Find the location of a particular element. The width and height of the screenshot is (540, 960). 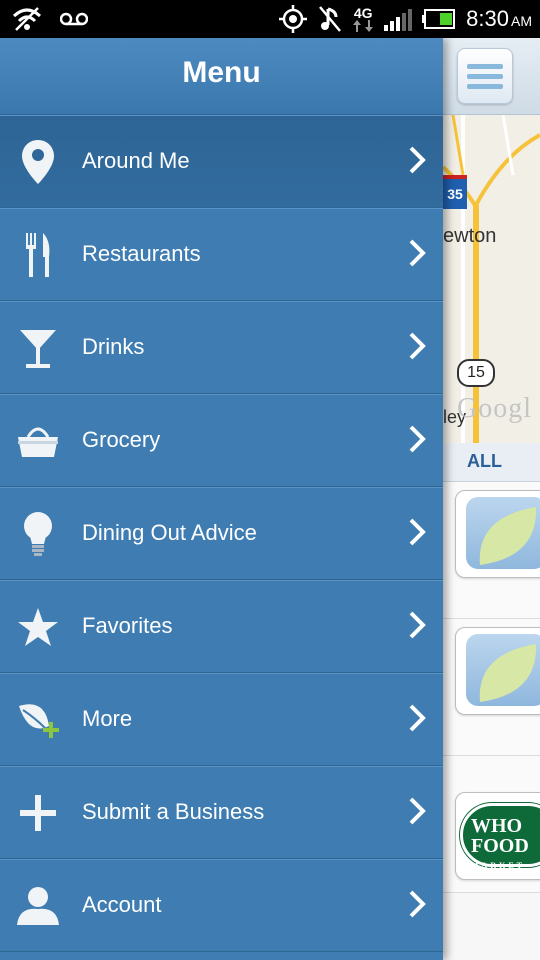

business-thumbnail: WHO FOOD MARKET is located at coordinates (497, 836).